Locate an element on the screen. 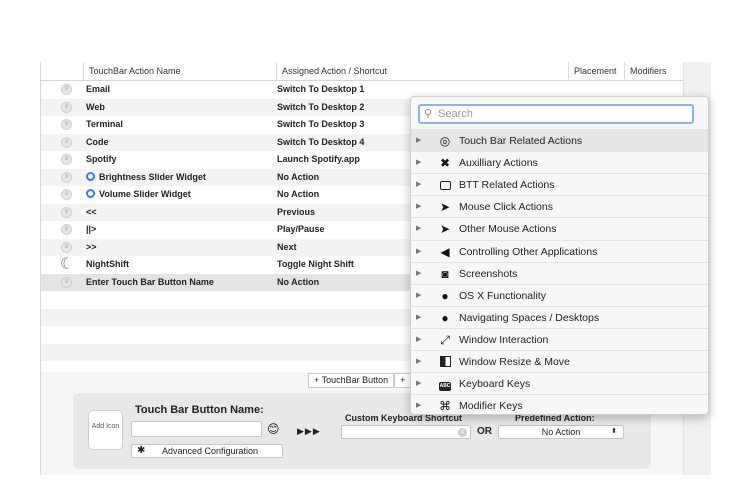 This screenshot has width=750, height=487. search-box: ⚲ is located at coordinates (556, 114).